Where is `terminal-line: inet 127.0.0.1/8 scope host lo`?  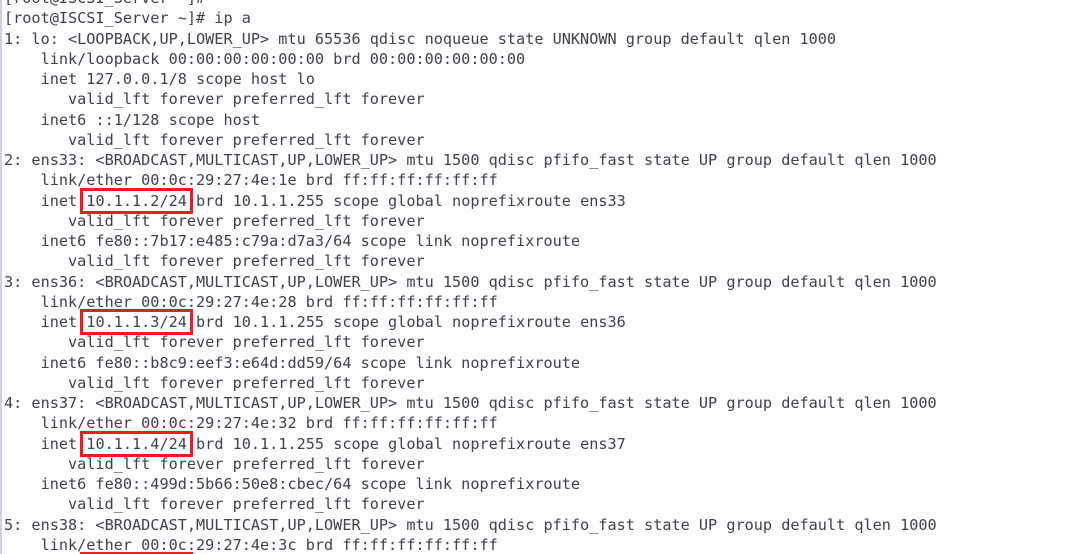
terminal-line: inet 127.0.0.1/8 scope host lo is located at coordinates (159, 79).